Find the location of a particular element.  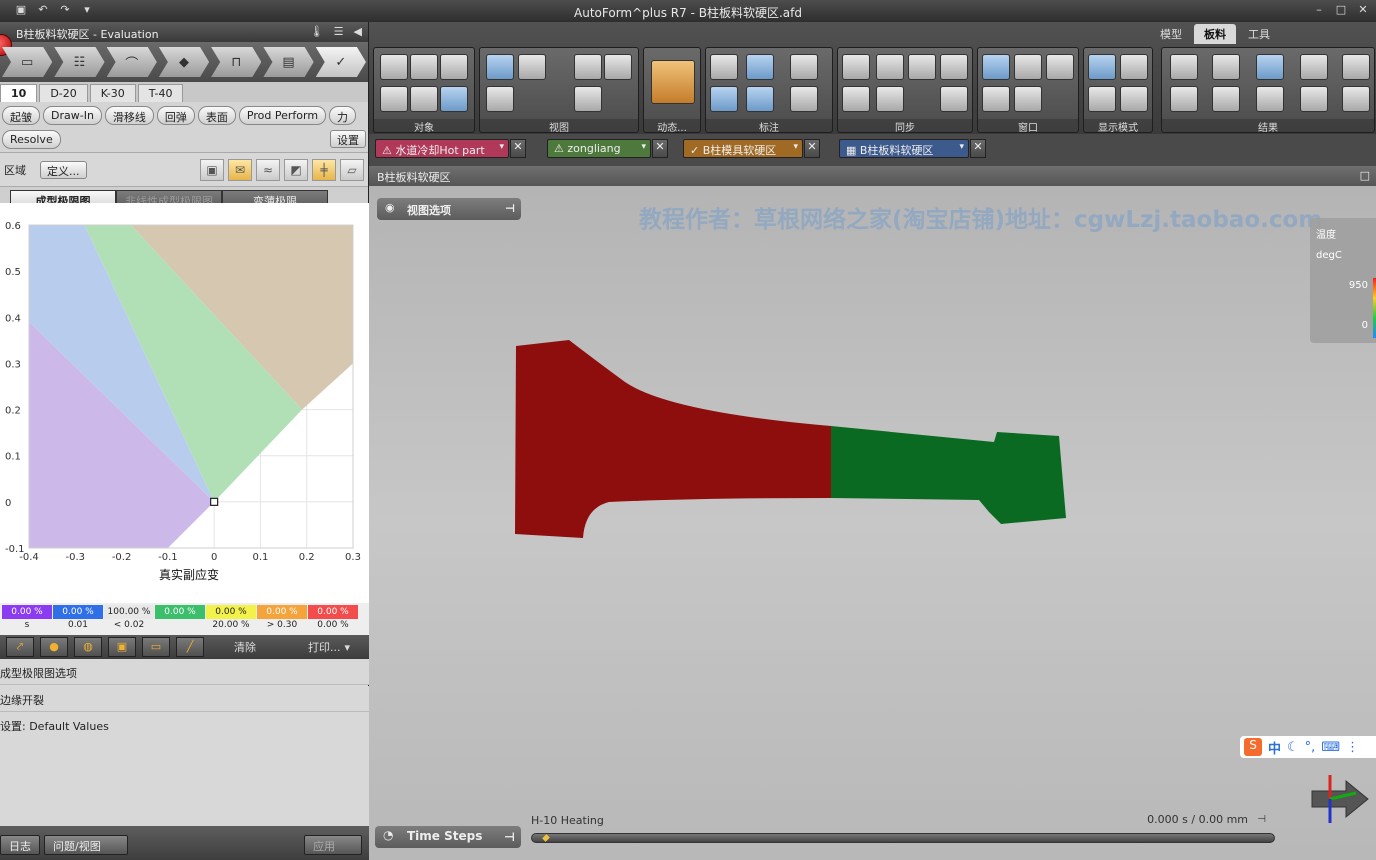

object-die-icon is located at coordinates (424, 67).